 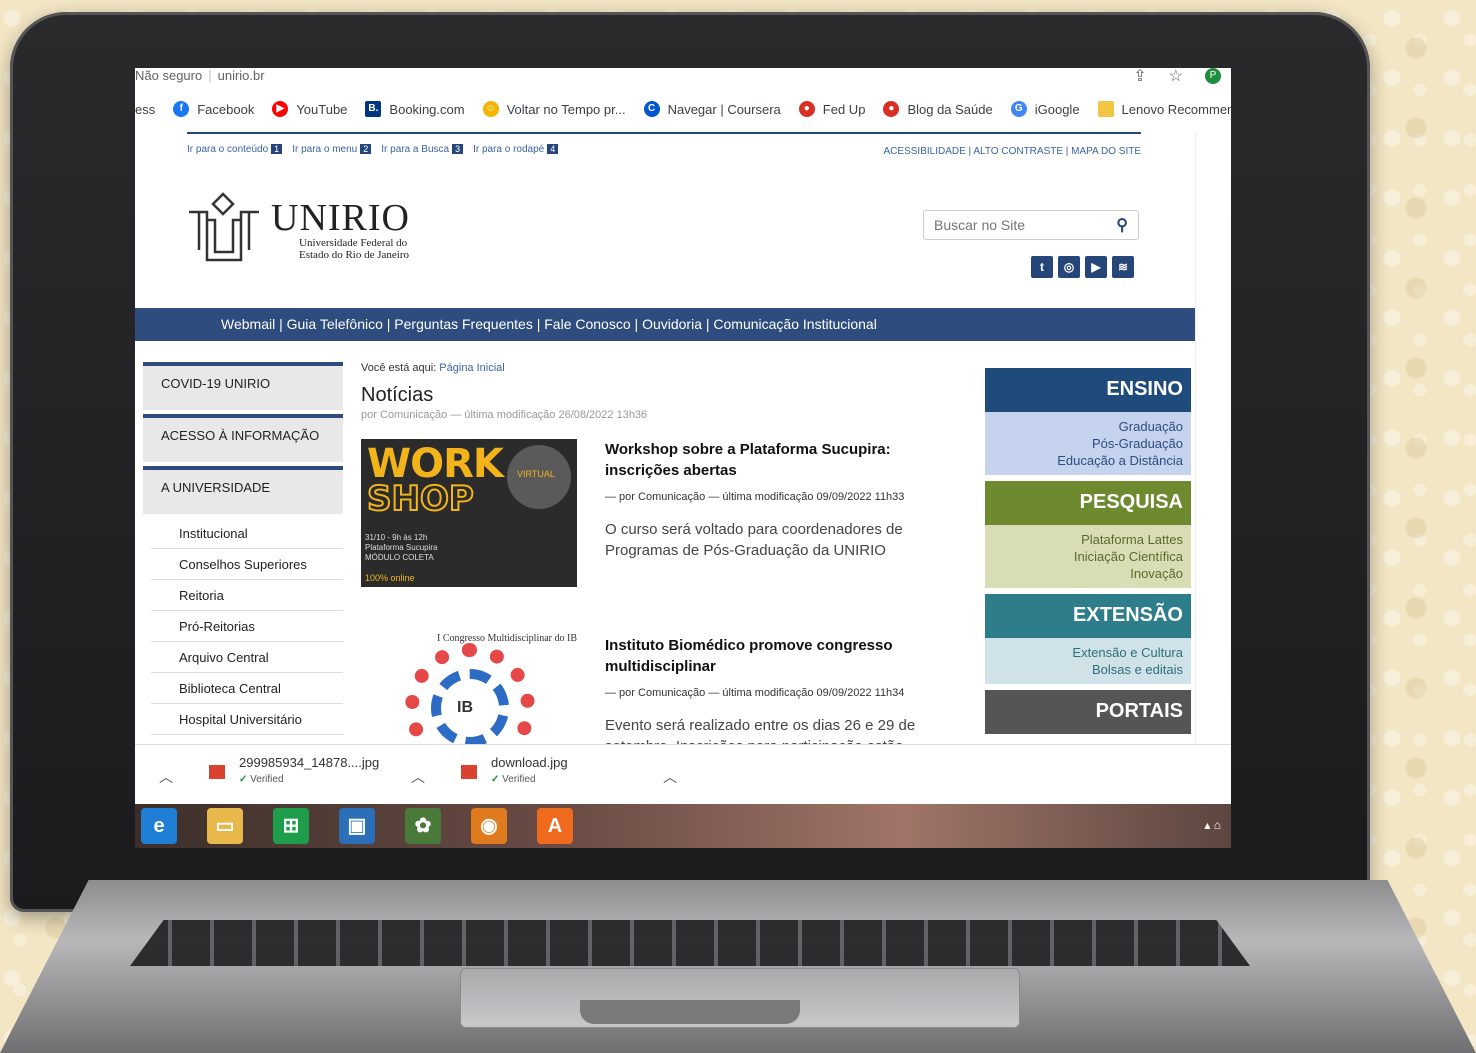 I want to click on bookmark-favicon-icon: ●, so click(x=891, y=109).